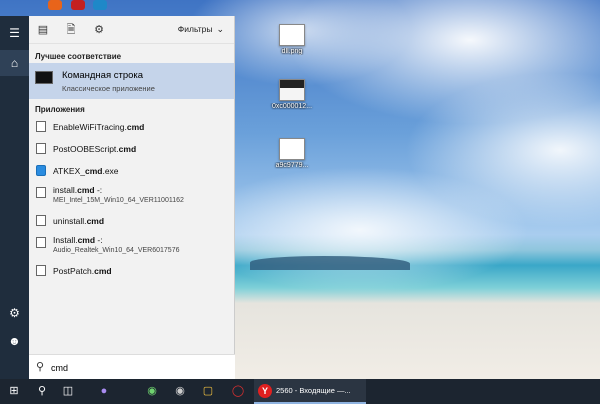  I want to click on desktop-icon-dll: dll.png, so click(292, 39).